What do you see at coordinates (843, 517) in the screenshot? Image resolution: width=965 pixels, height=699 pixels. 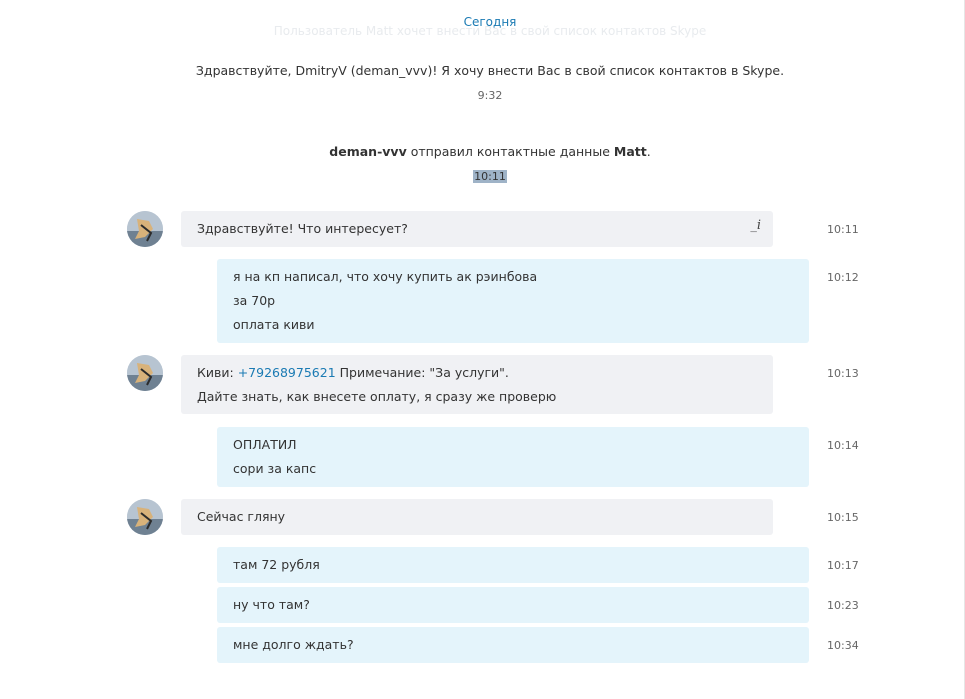 I see `message-time: 10:15` at bounding box center [843, 517].